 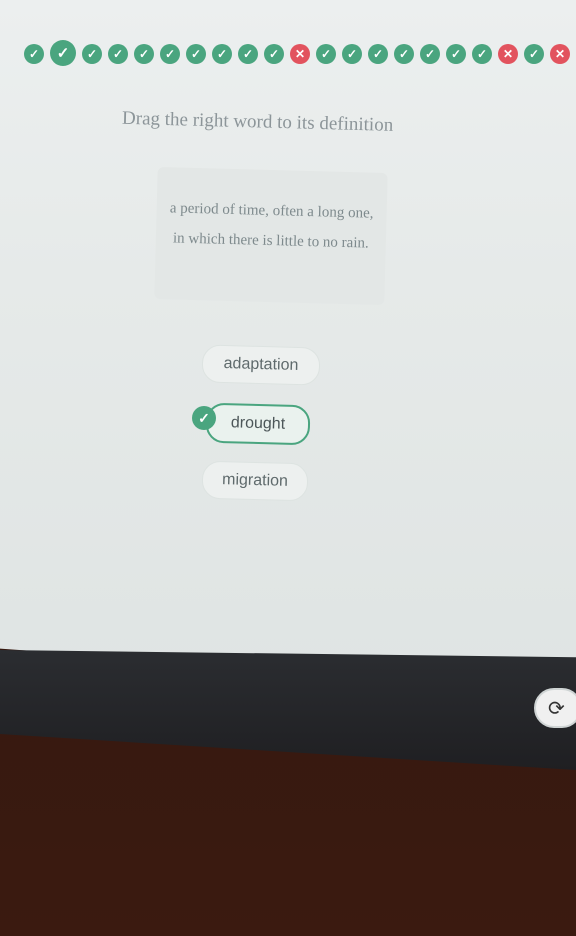 I want to click on progress-bar: ✓ ✓ ✓ ✓ ✓ ✓ ✓ ✓ ✓ ✓ ✕ ✓ ✓ ✓ ✓ ✓ ✓ ✓ ✕ ✓ ✕, so click(x=297, y=57).